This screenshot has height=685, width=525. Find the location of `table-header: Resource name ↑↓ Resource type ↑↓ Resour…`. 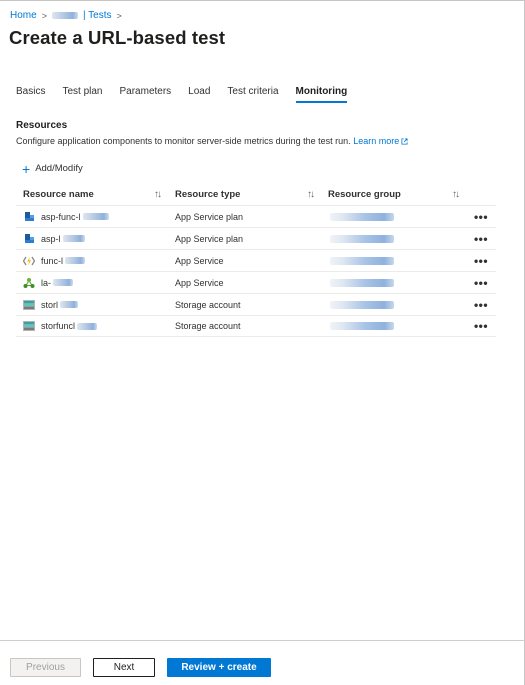

table-header: Resource name ↑↓ Resource type ↑↓ Resour… is located at coordinates (256, 194).